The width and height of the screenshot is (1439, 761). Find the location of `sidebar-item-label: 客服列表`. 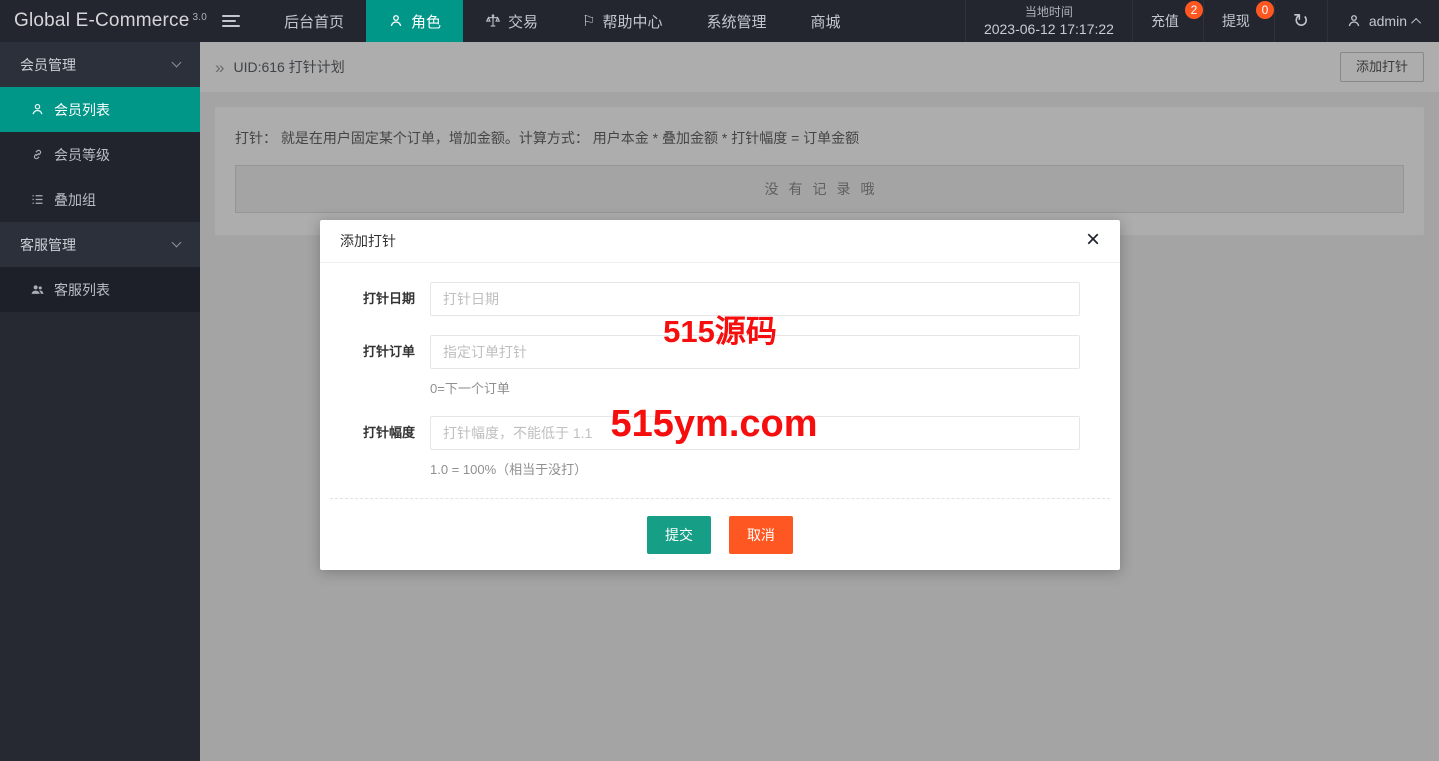

sidebar-item-label: 客服列表 is located at coordinates (82, 289).